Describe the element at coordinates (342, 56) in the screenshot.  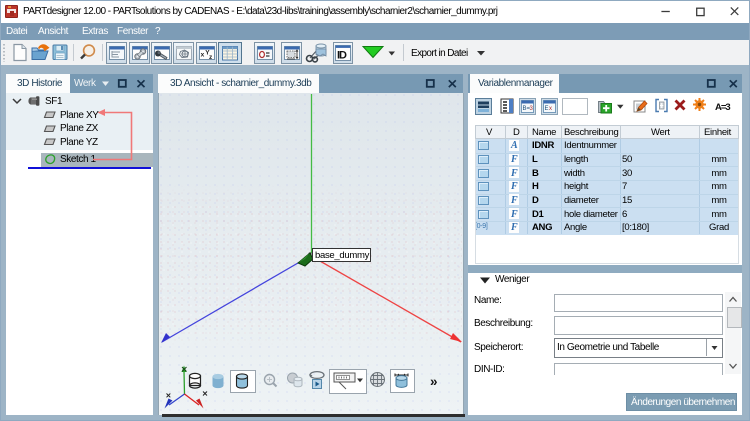
I see `svg-text: ID` at that location.